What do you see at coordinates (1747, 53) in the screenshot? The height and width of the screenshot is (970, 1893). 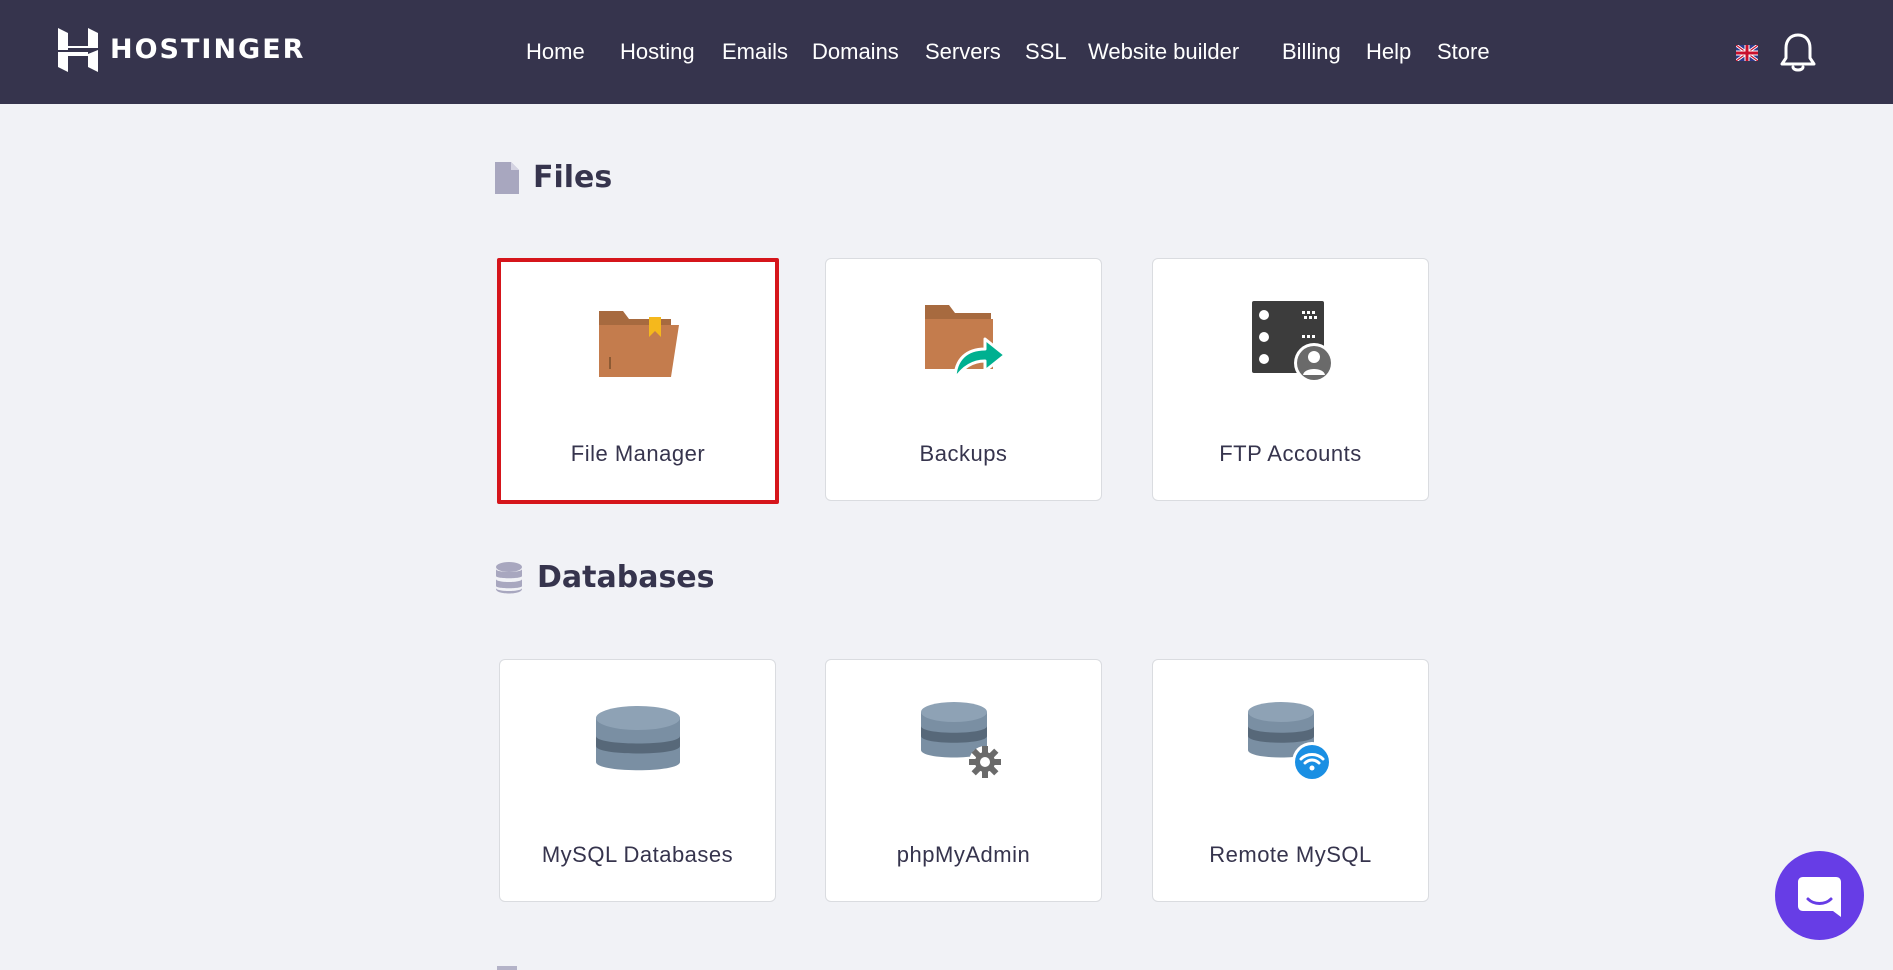 I see `uk-flag-icon` at bounding box center [1747, 53].